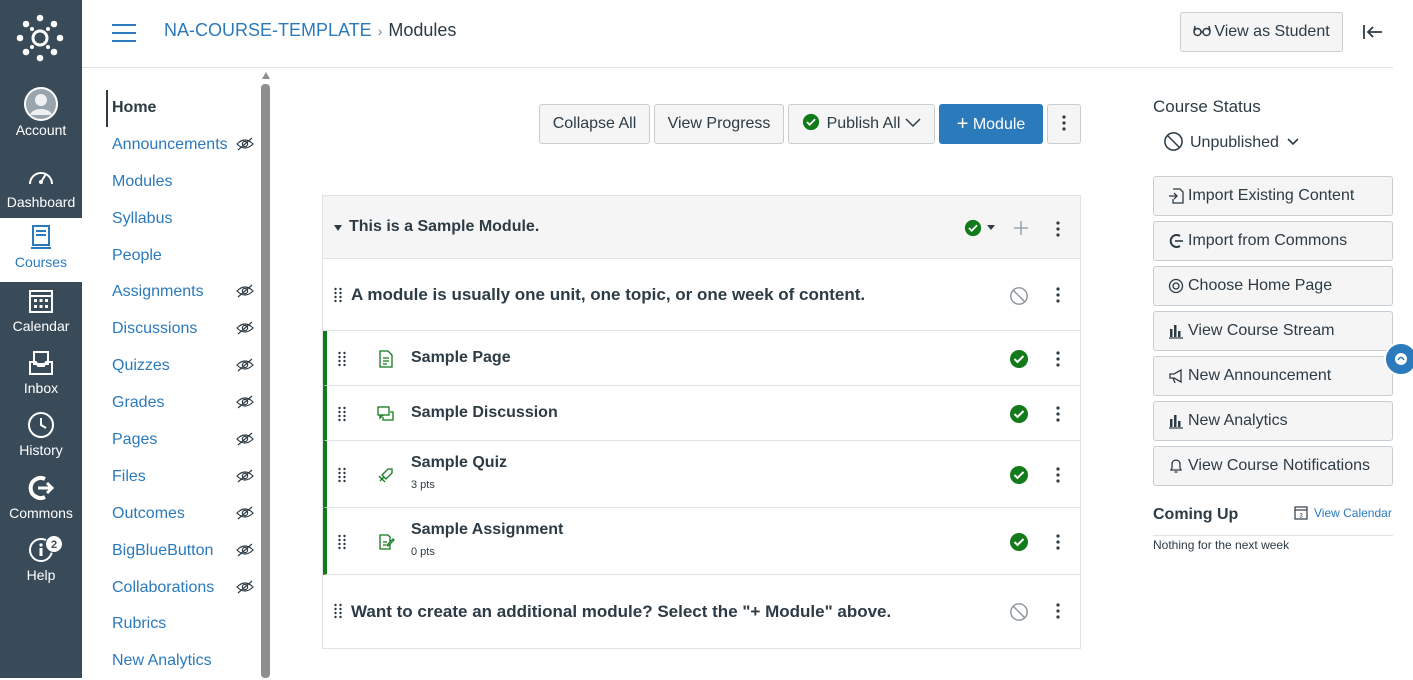  I want to click on collapse-caret-icon, so click(338, 228).